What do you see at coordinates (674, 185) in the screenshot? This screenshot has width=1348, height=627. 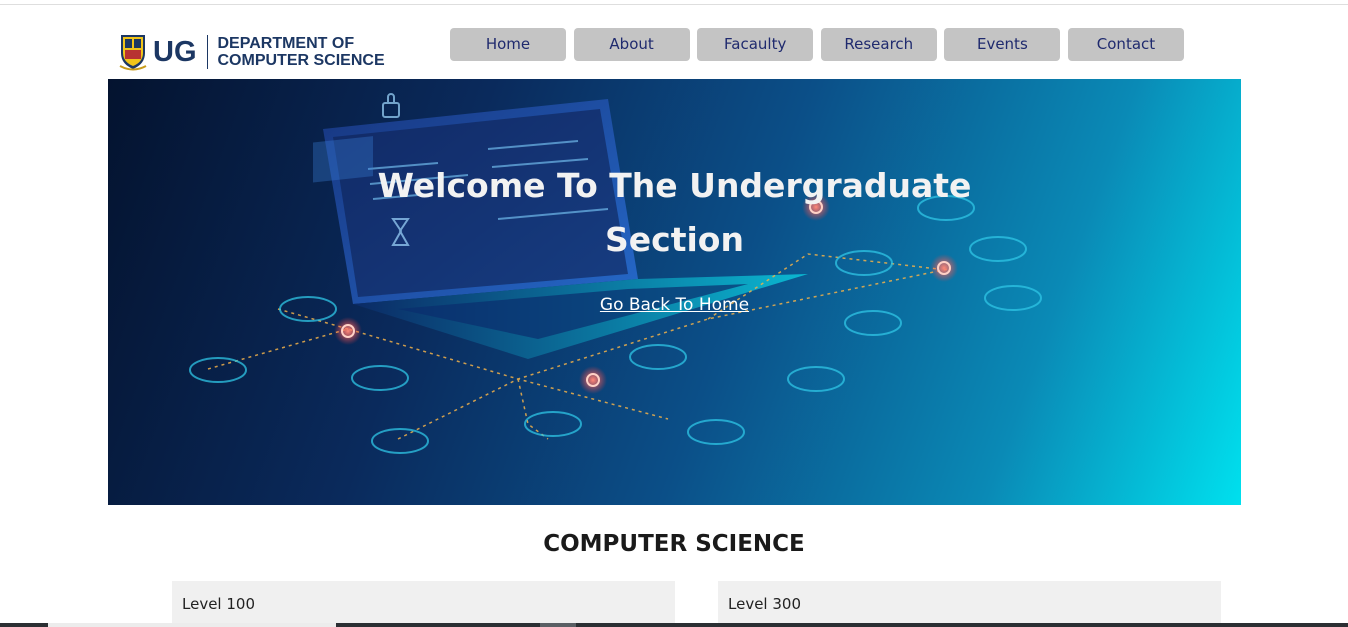 I see `hero-title-line-1: Welcome To The Undergraduate` at bounding box center [674, 185].